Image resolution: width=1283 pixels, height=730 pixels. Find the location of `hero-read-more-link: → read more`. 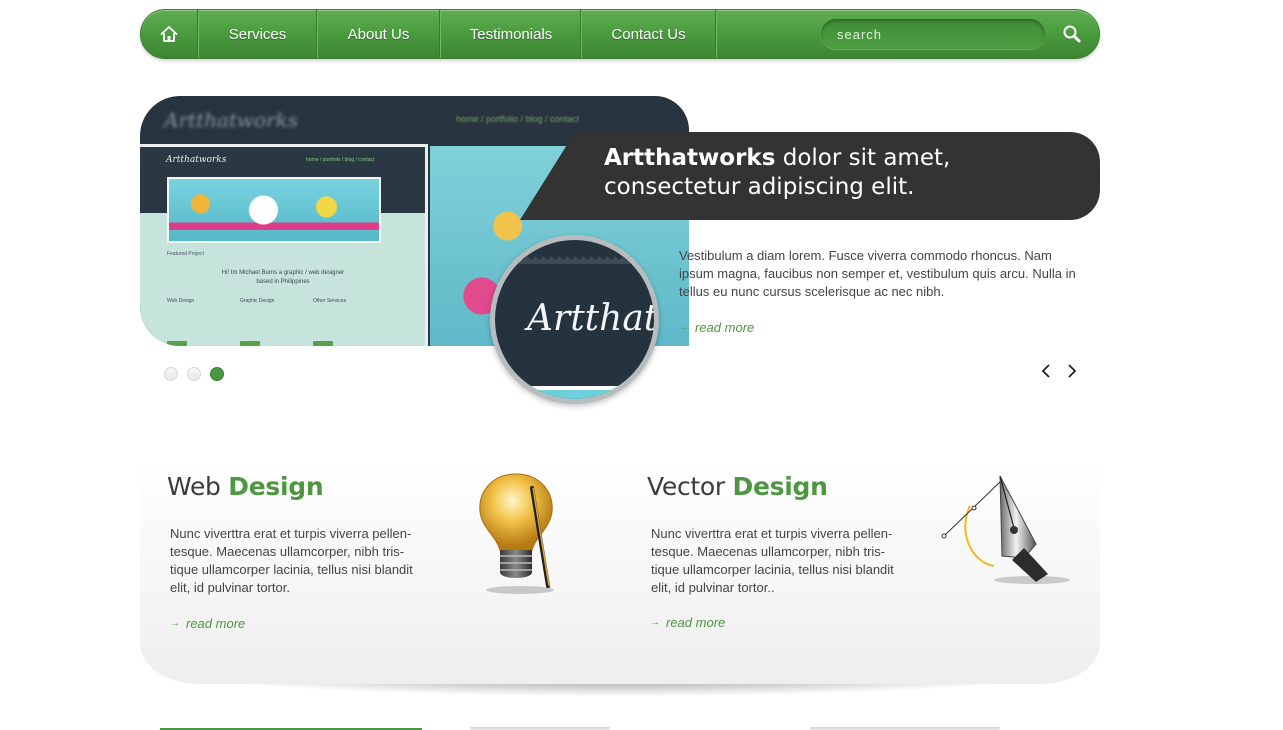

hero-read-more-link: → read more is located at coordinates (716, 327).